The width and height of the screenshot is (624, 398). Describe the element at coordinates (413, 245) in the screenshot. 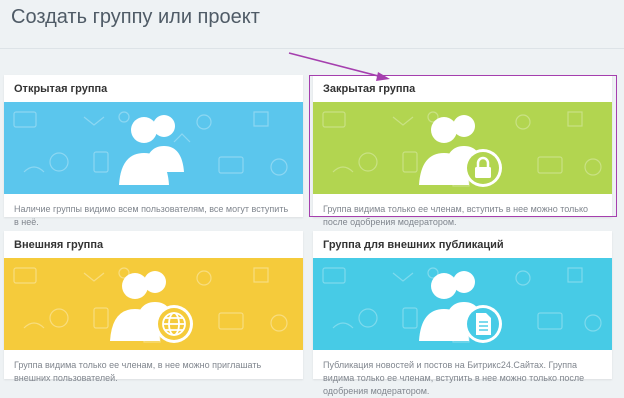

I see `card-title: Группа для внешних публикаций` at that location.